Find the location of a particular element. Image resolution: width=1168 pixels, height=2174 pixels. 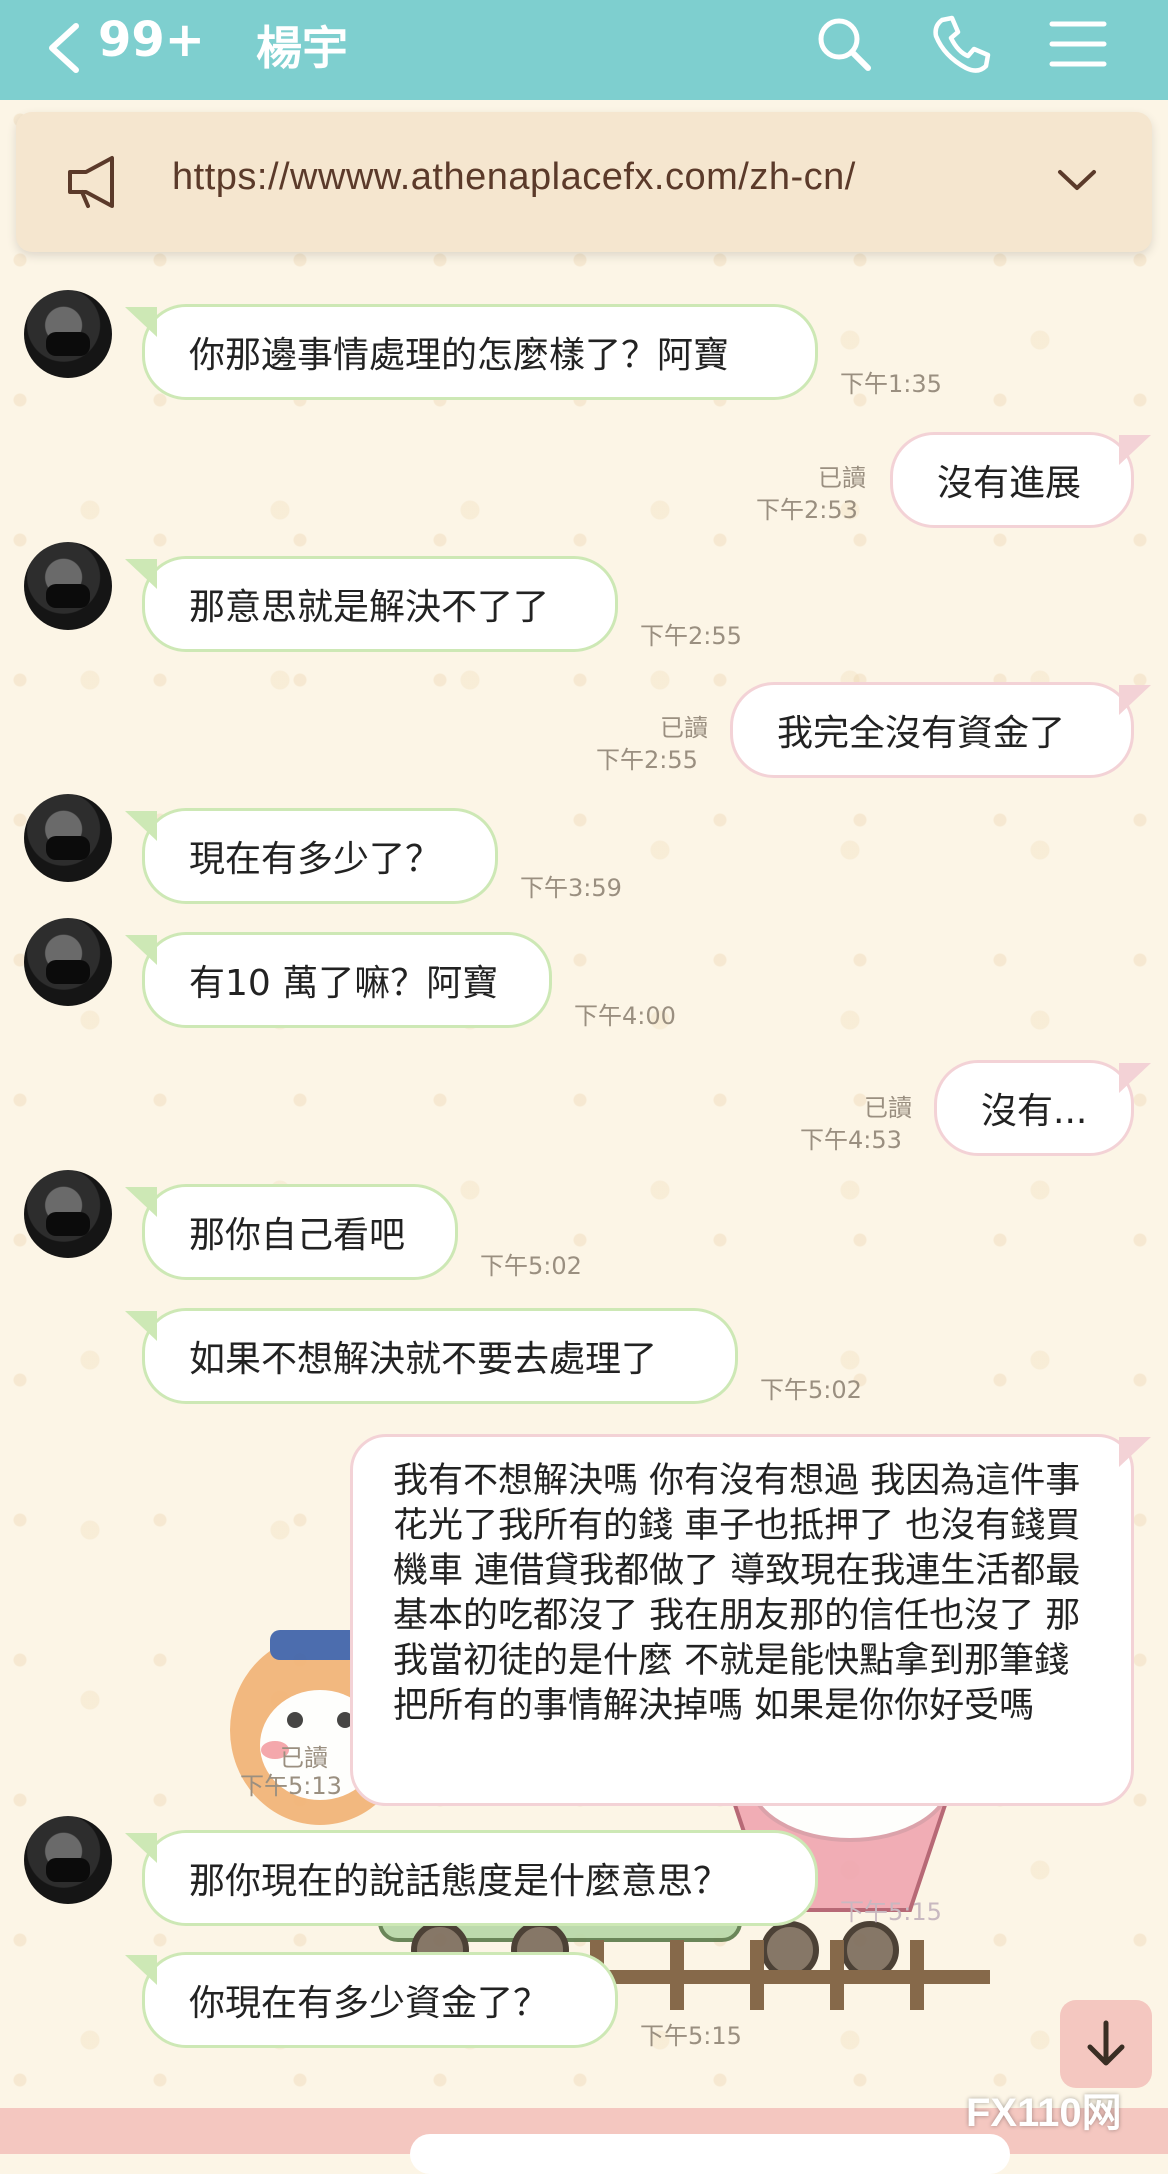

back-icon is located at coordinates (65, 48).